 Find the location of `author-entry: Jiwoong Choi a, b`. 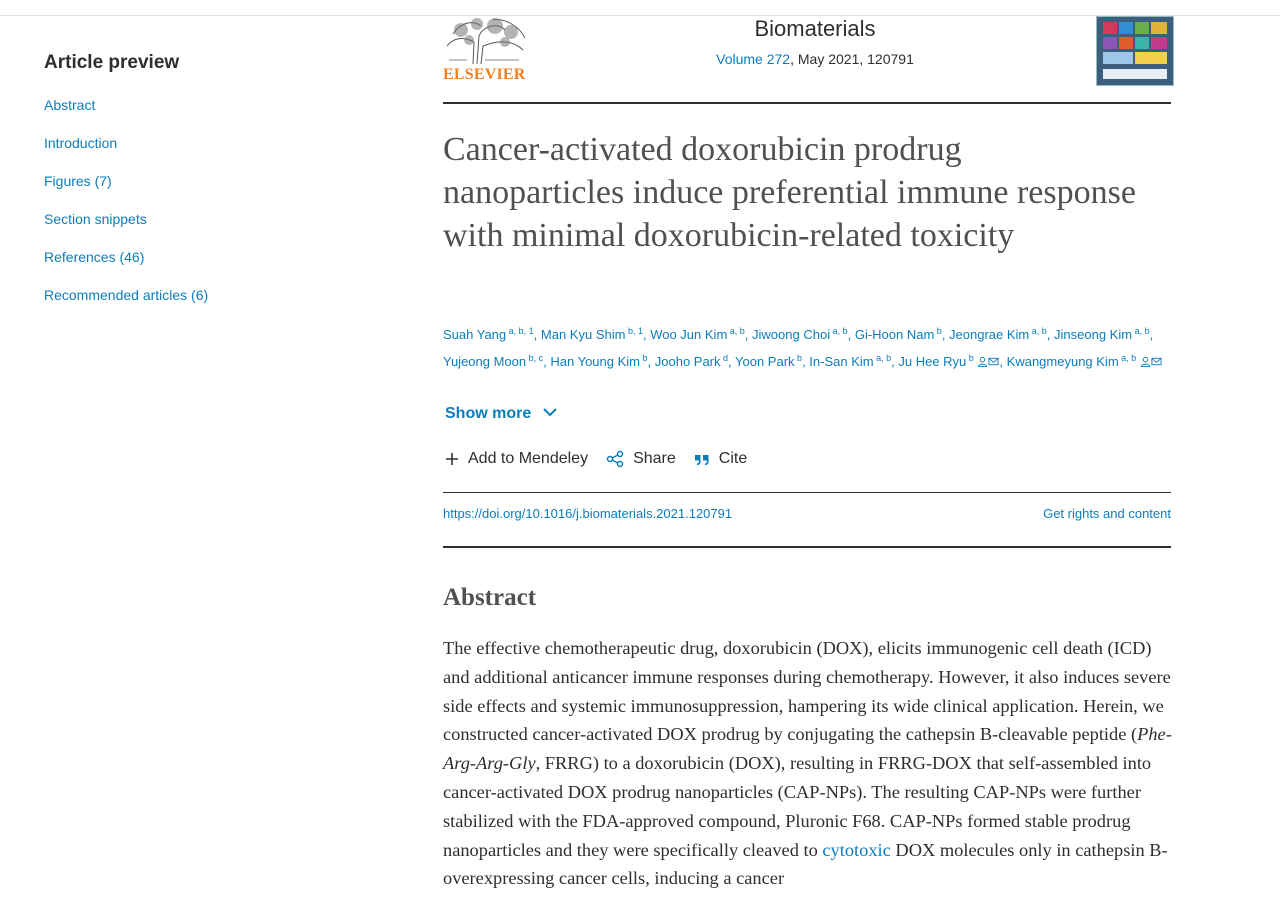

author-entry: Jiwoong Choi a, b is located at coordinates (800, 334).